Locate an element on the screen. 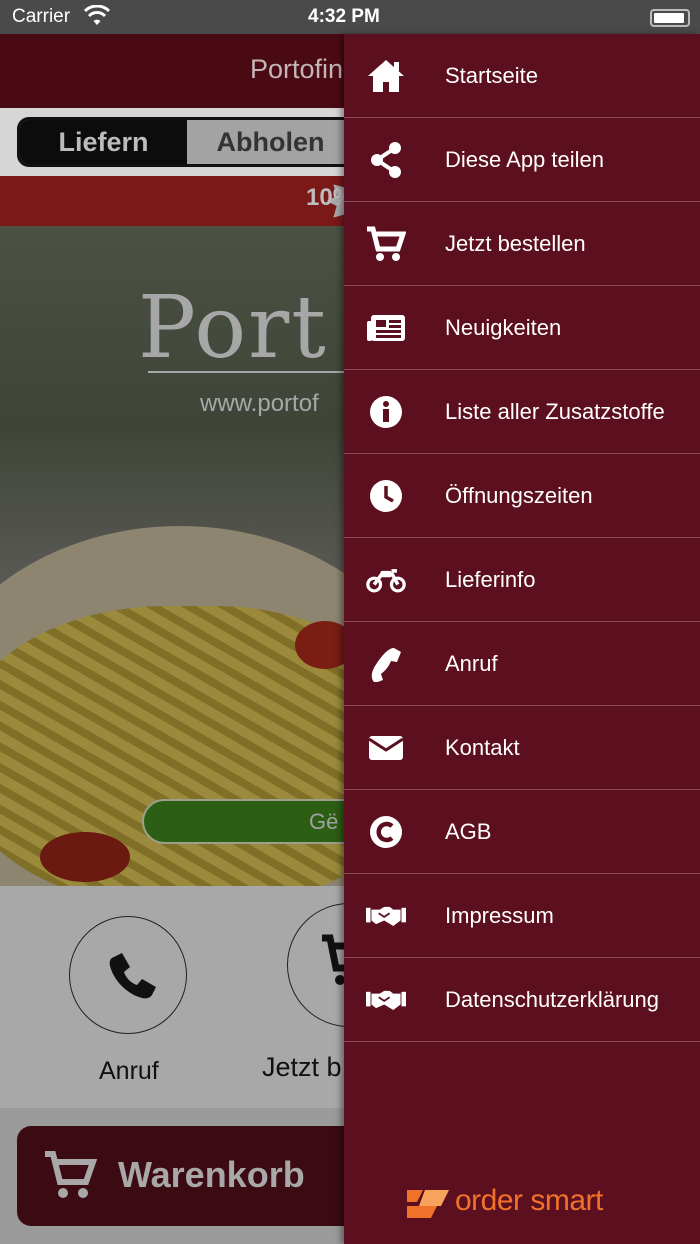 The height and width of the screenshot is (1244, 700). menu-item-label: Anruf is located at coordinates (471, 663).